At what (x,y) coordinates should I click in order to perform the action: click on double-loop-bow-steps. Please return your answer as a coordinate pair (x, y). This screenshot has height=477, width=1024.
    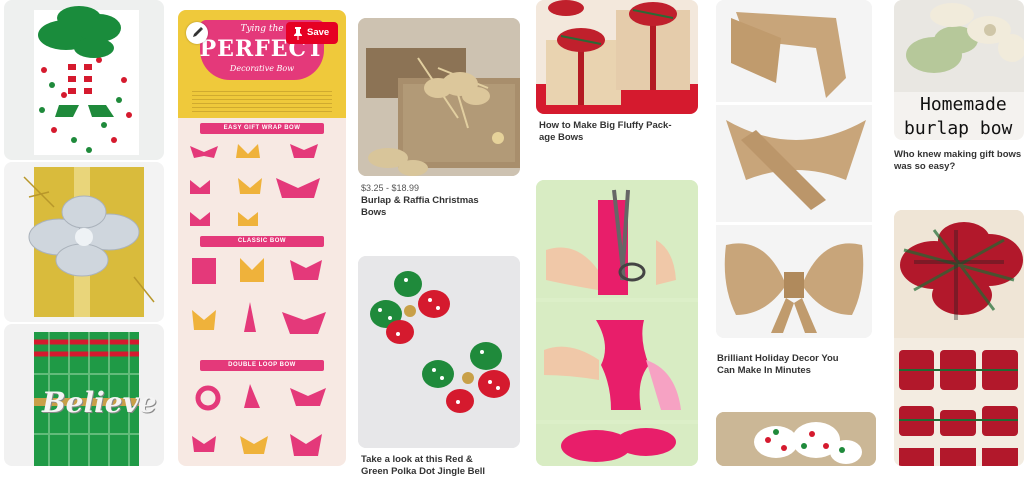
    Looking at the image, I should click on (262, 419).